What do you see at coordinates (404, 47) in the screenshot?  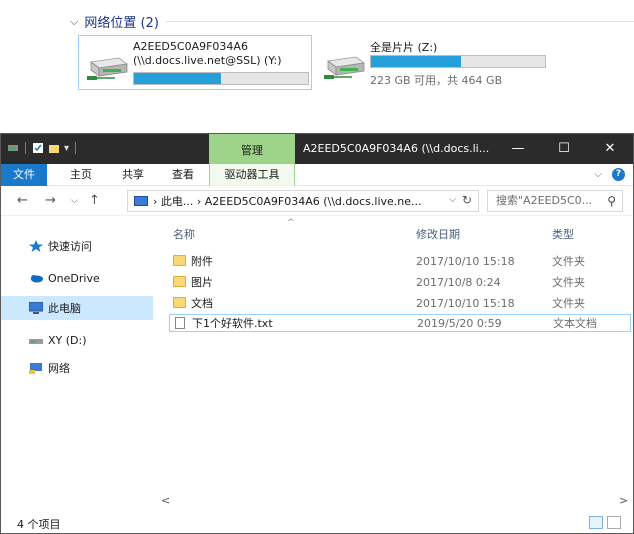 I see `drive-name: 全是片片 (Z:)` at bounding box center [404, 47].